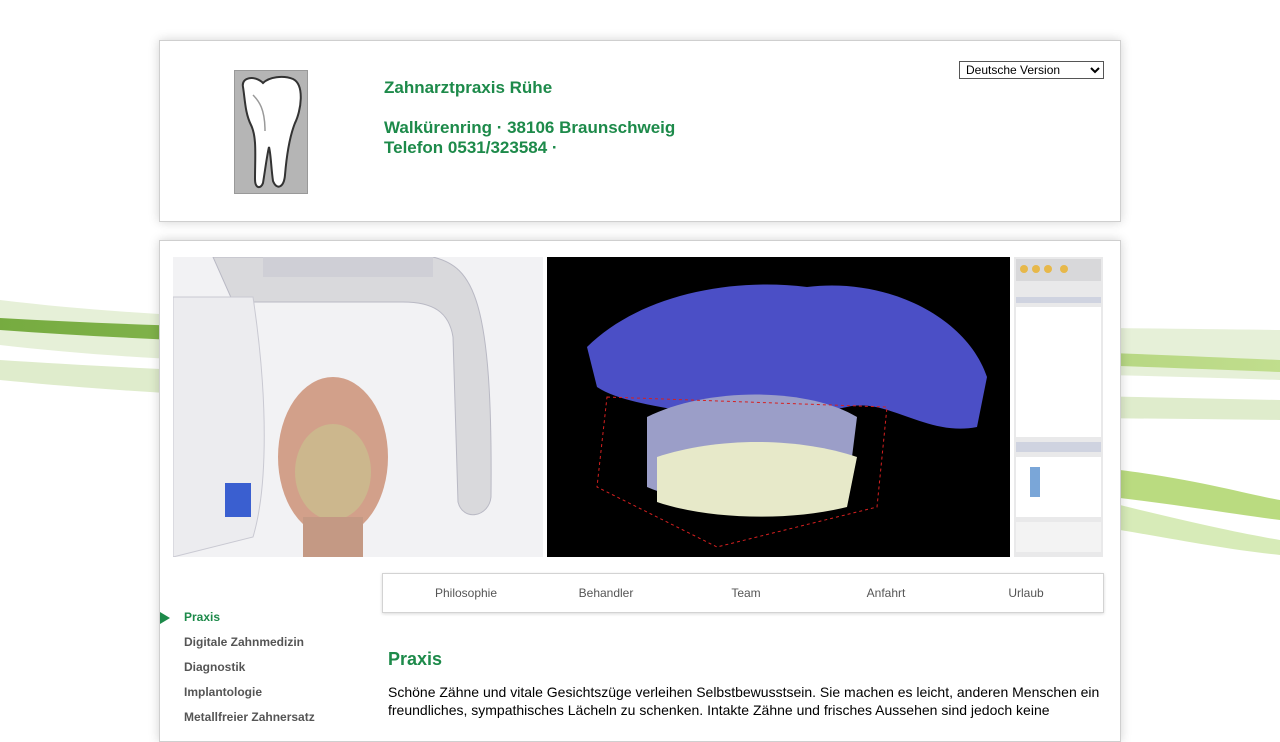 This screenshot has height=742, width=1280. I want to click on side-nav-digitale-zahnmedizin: Digitale Zahnmedizin, so click(260, 642).